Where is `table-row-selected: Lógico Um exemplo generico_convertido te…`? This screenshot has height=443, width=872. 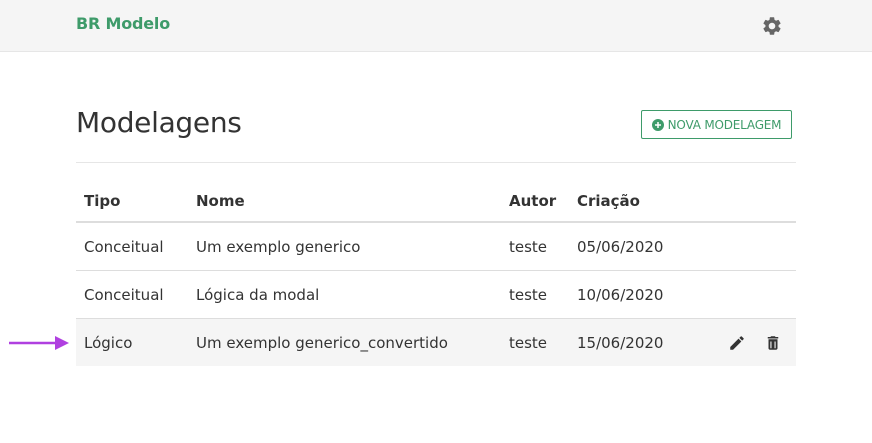 table-row-selected: Lógico Um exemplo generico_convertido te… is located at coordinates (436, 342).